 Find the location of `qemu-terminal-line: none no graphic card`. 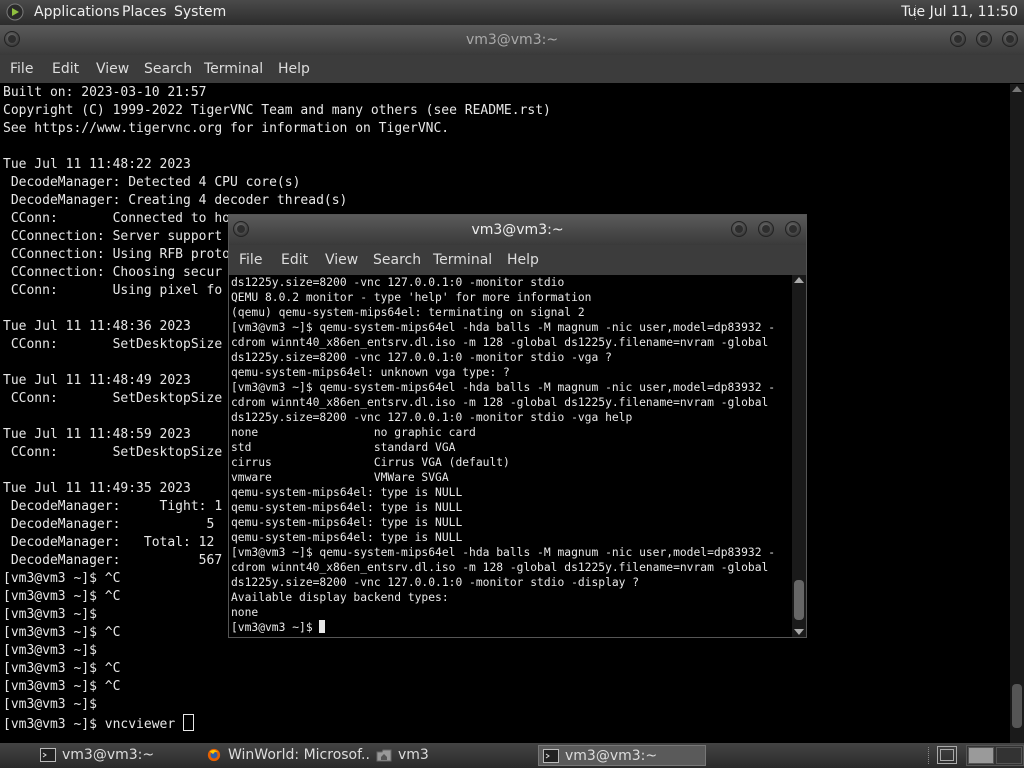

qemu-terminal-line: none no graphic card is located at coordinates (353, 432).